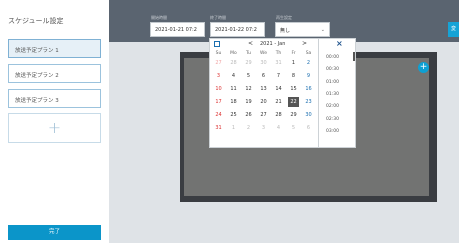 The image size is (459, 243). Describe the element at coordinates (218, 53) in the screenshot. I see `weekday-header: Su` at that location.